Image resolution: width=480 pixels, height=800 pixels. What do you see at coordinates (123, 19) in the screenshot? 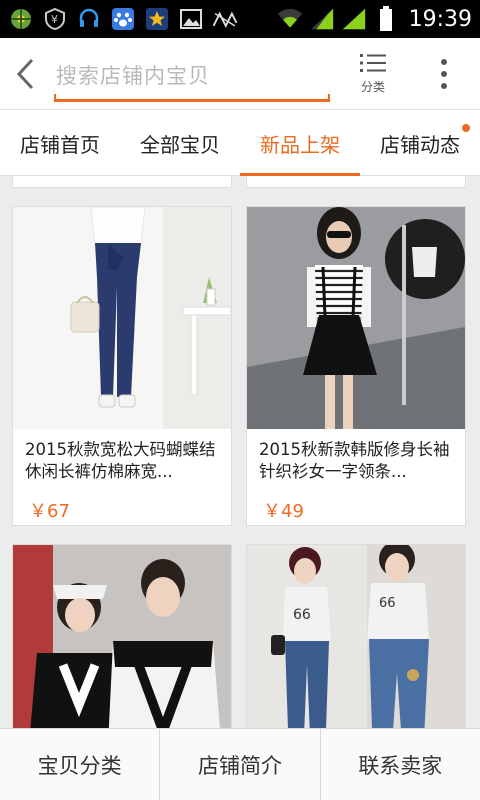
I see `paw-app-icon` at bounding box center [123, 19].